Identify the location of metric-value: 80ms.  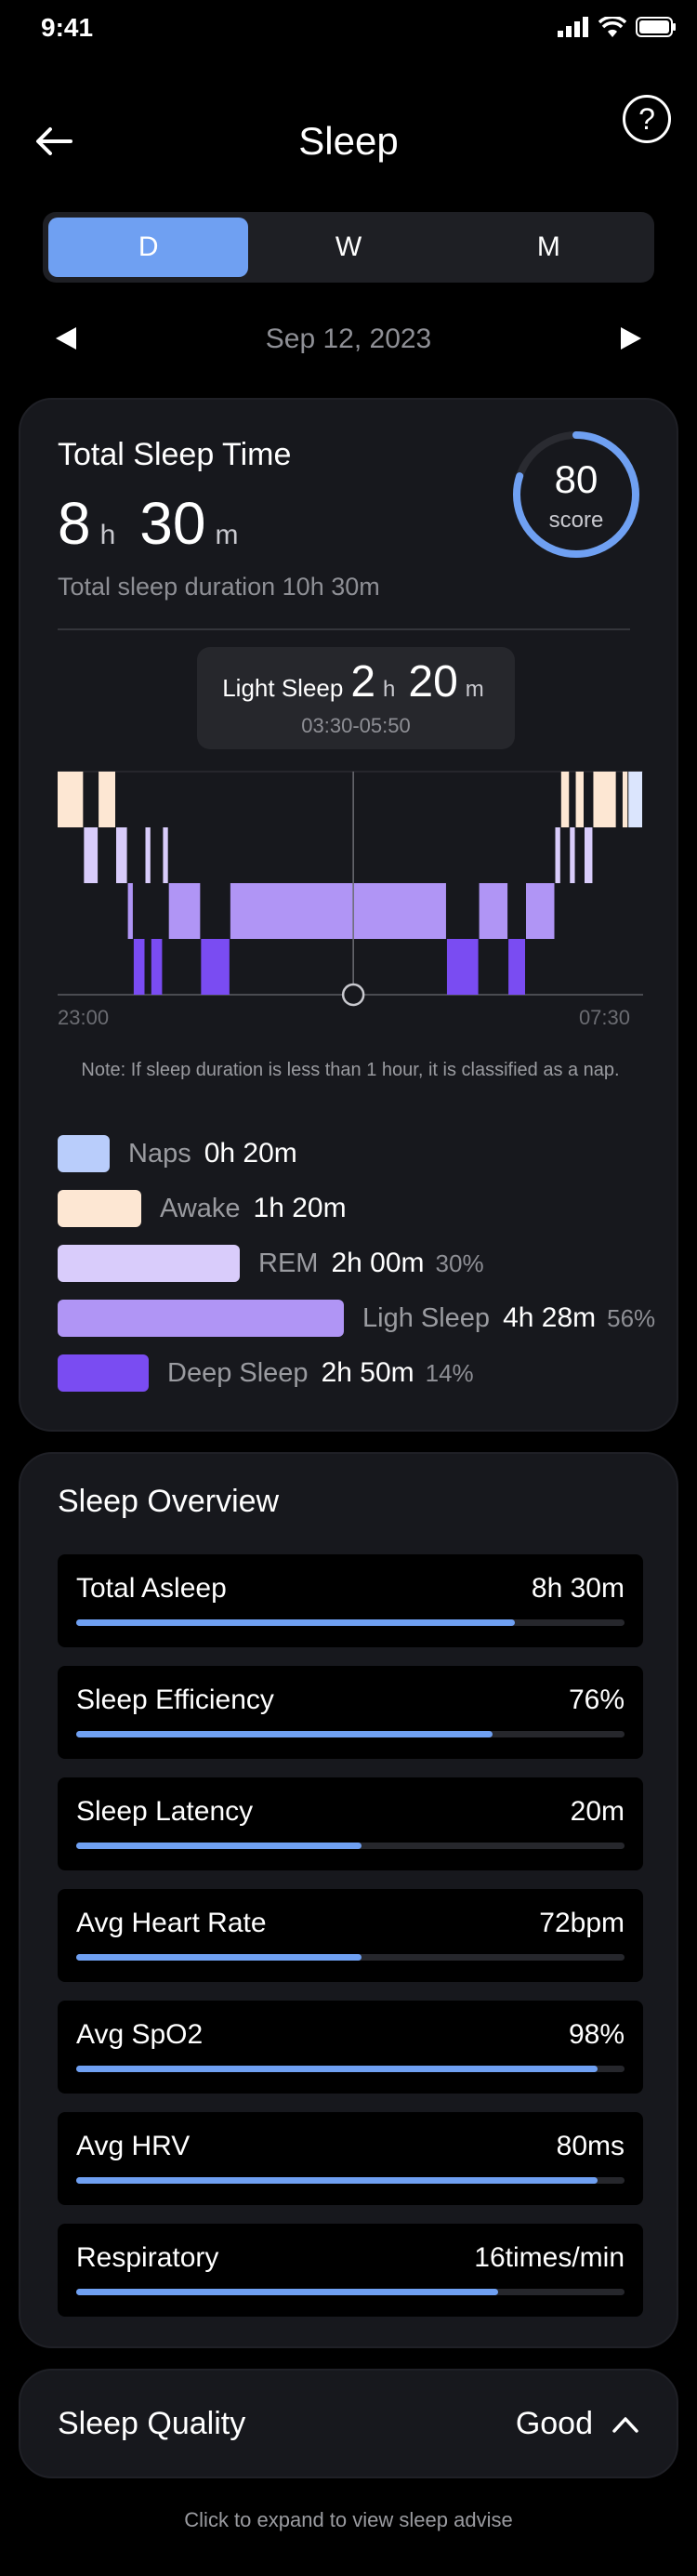
(590, 2146).